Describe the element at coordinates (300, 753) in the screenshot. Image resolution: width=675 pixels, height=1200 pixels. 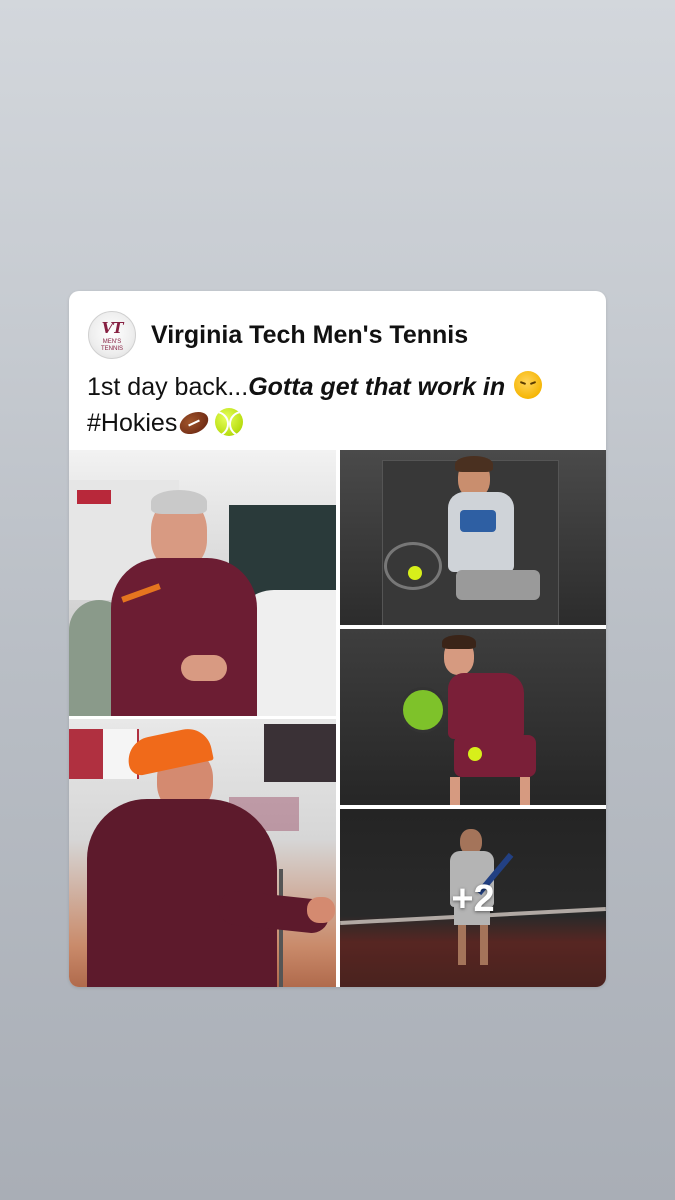
I see `photo-scoreboard` at that location.